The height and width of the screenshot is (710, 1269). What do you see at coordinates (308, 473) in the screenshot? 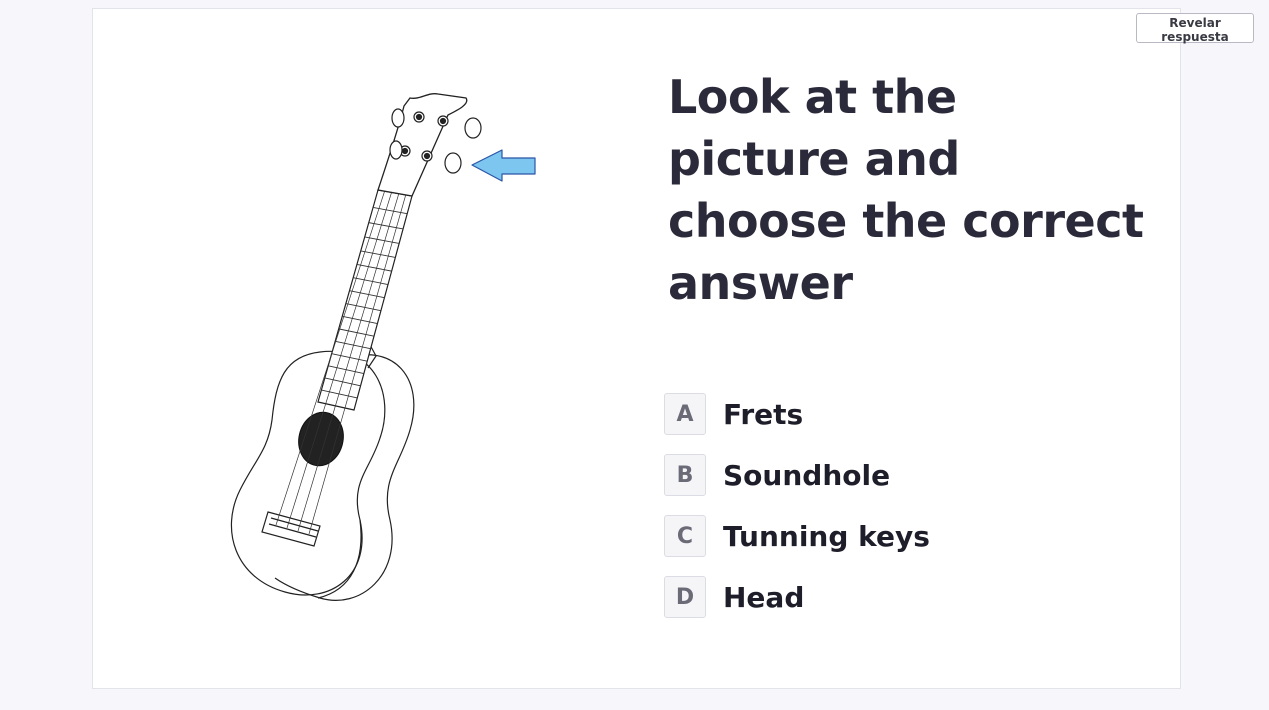
I see `ukulele-body` at bounding box center [308, 473].